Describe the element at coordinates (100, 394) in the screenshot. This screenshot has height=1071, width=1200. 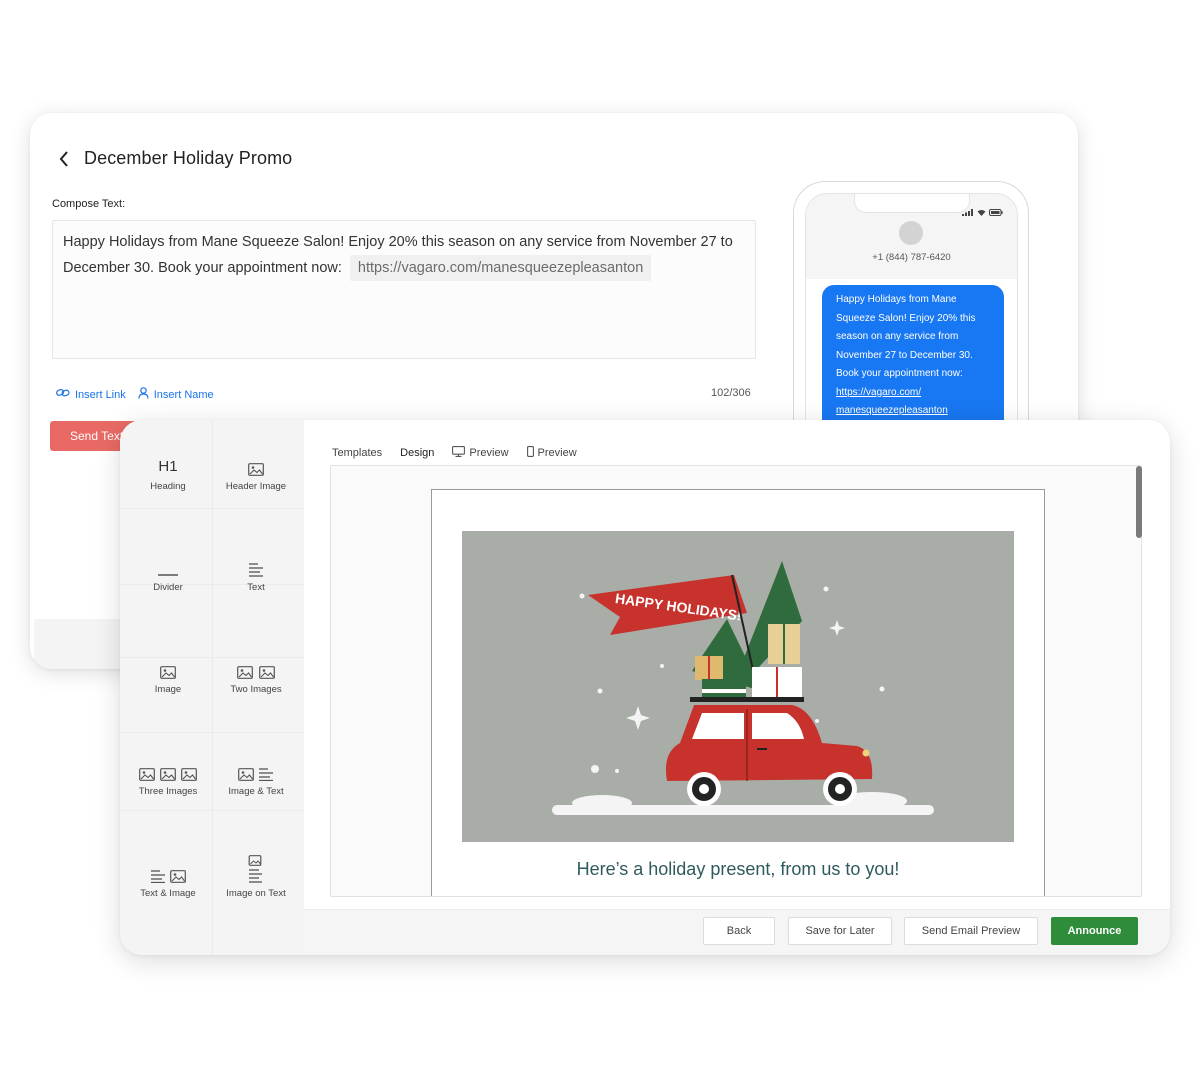
I see `insert-link-label: Insert Link` at that location.